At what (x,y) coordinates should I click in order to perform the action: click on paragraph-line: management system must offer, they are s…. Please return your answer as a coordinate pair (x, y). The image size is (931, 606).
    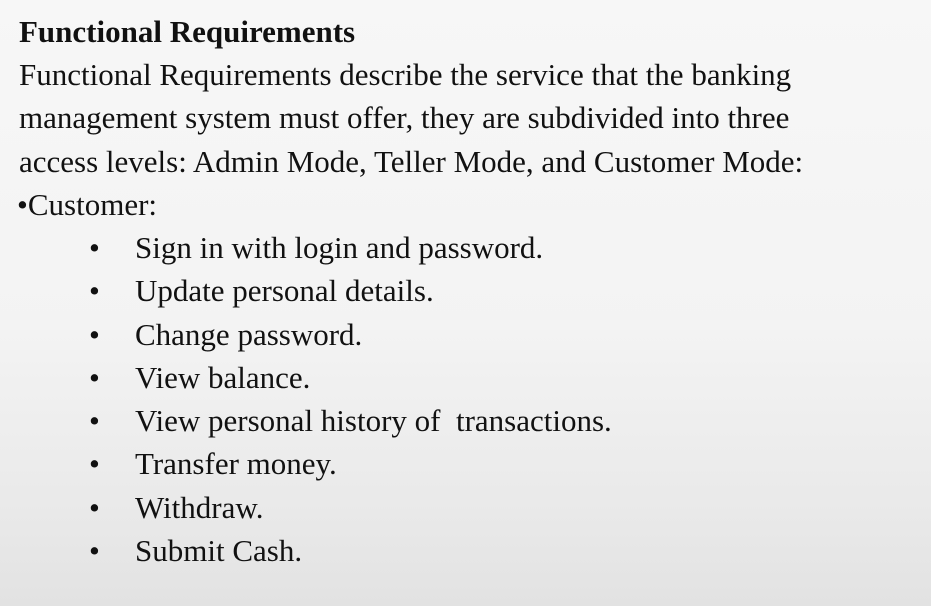
    Looking at the image, I should click on (404, 118).